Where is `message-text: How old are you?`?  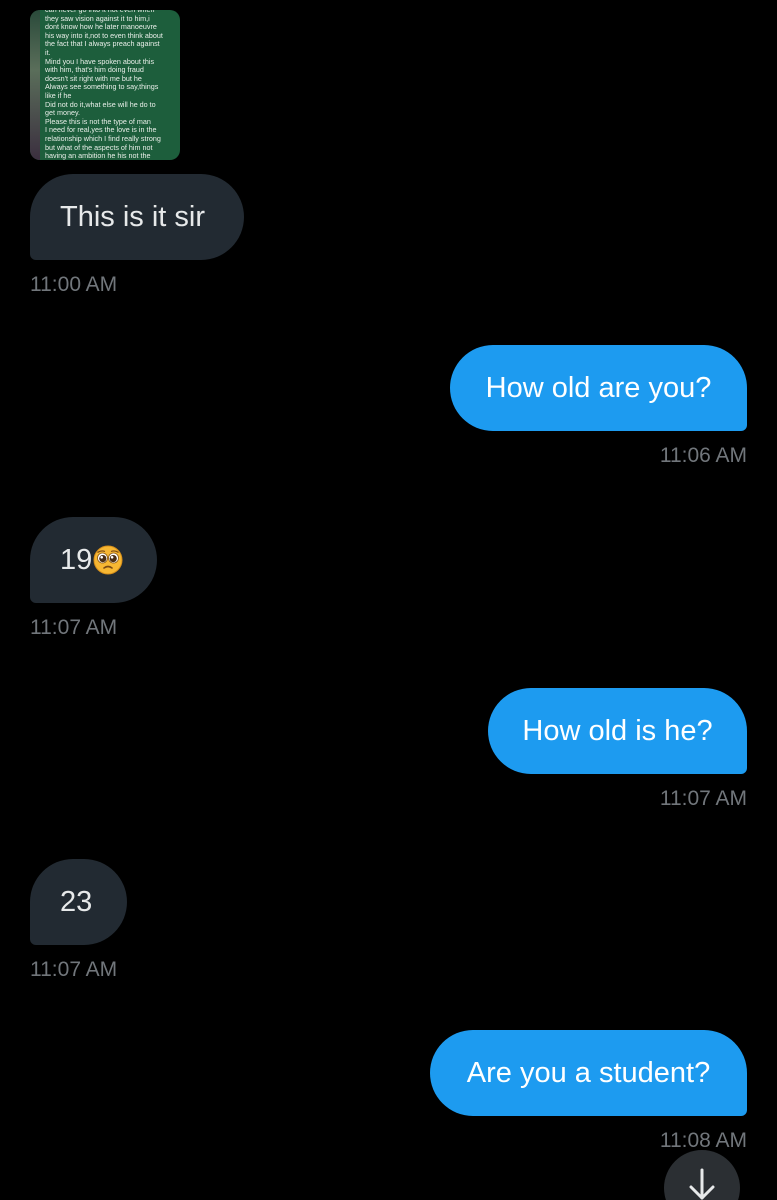 message-text: How old are you? is located at coordinates (598, 387).